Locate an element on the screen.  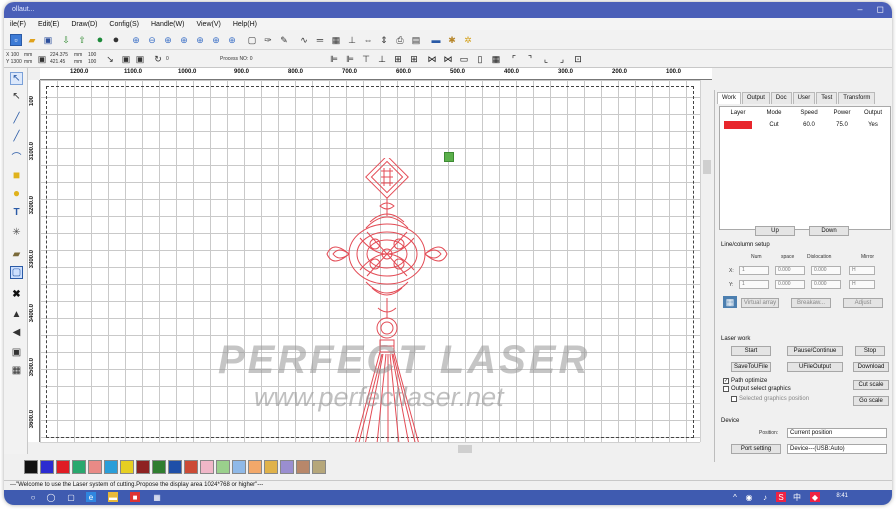
language-icon: 中 is located at coordinates (797, 497).